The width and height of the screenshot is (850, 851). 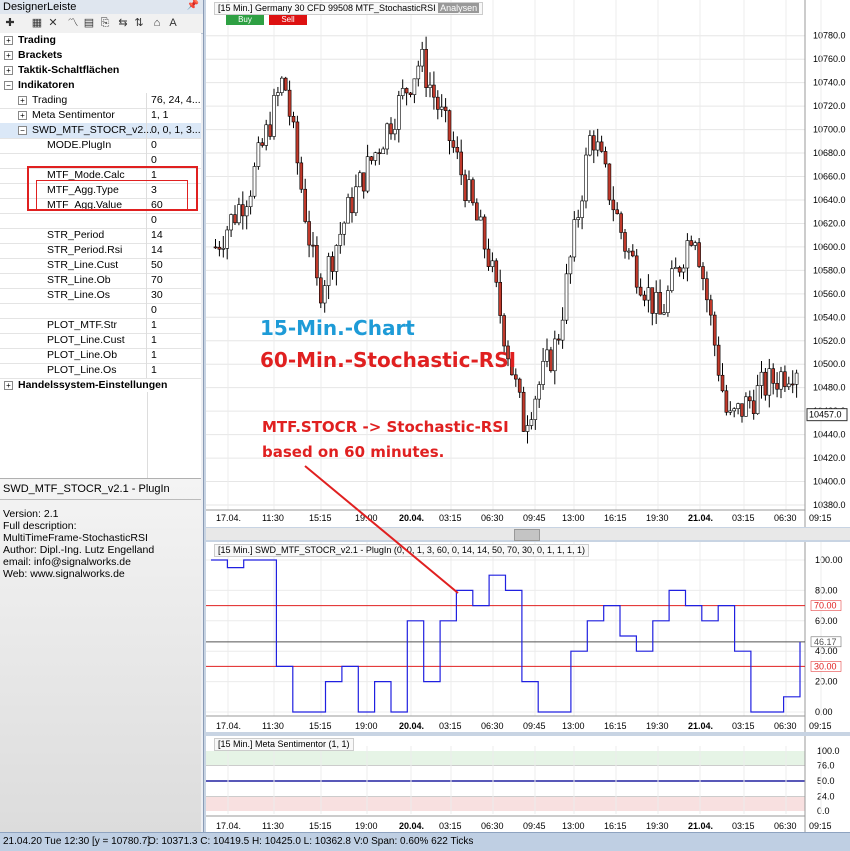 I want to click on last-price-label: 10457.0, so click(x=825, y=415).